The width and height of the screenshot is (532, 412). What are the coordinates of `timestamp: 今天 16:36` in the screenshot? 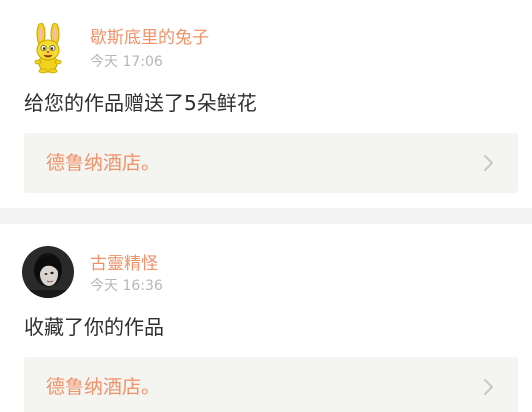 It's located at (126, 286).